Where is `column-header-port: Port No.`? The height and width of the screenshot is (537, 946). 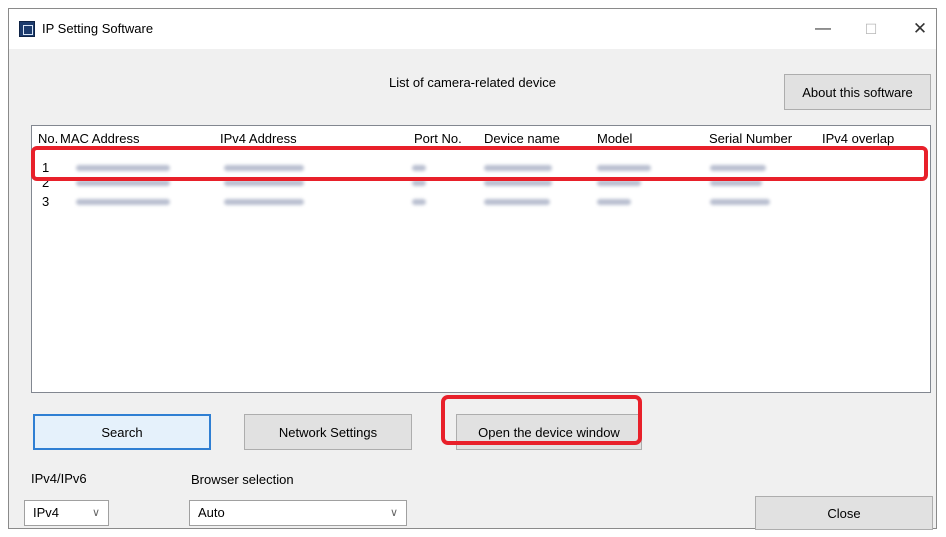 column-header-port: Port No. is located at coordinates (438, 138).